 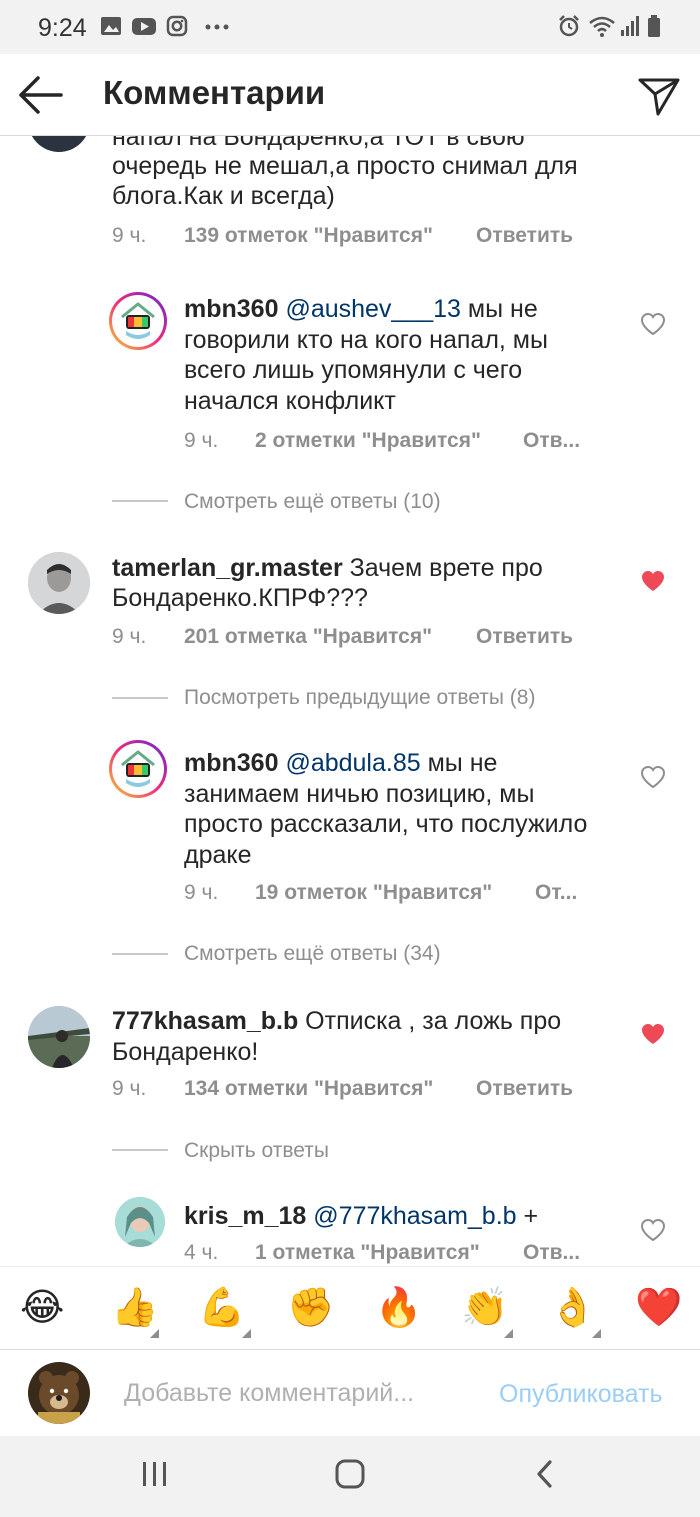 I want to click on nav-back-icon, so click(x=544, y=1476).